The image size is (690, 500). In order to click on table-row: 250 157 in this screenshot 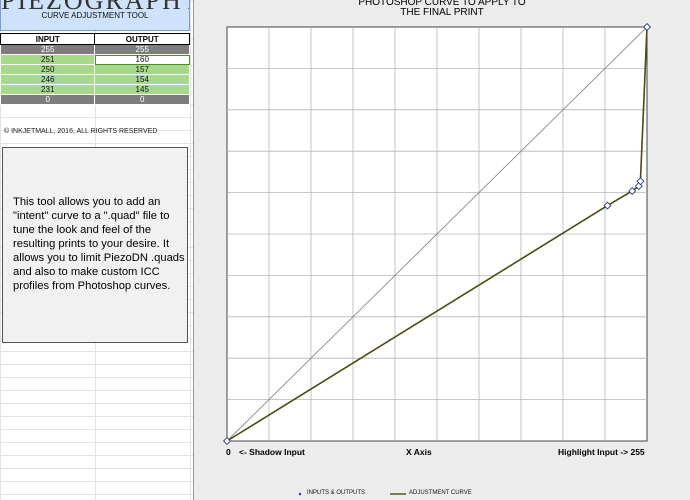, I will do `click(95, 69)`.